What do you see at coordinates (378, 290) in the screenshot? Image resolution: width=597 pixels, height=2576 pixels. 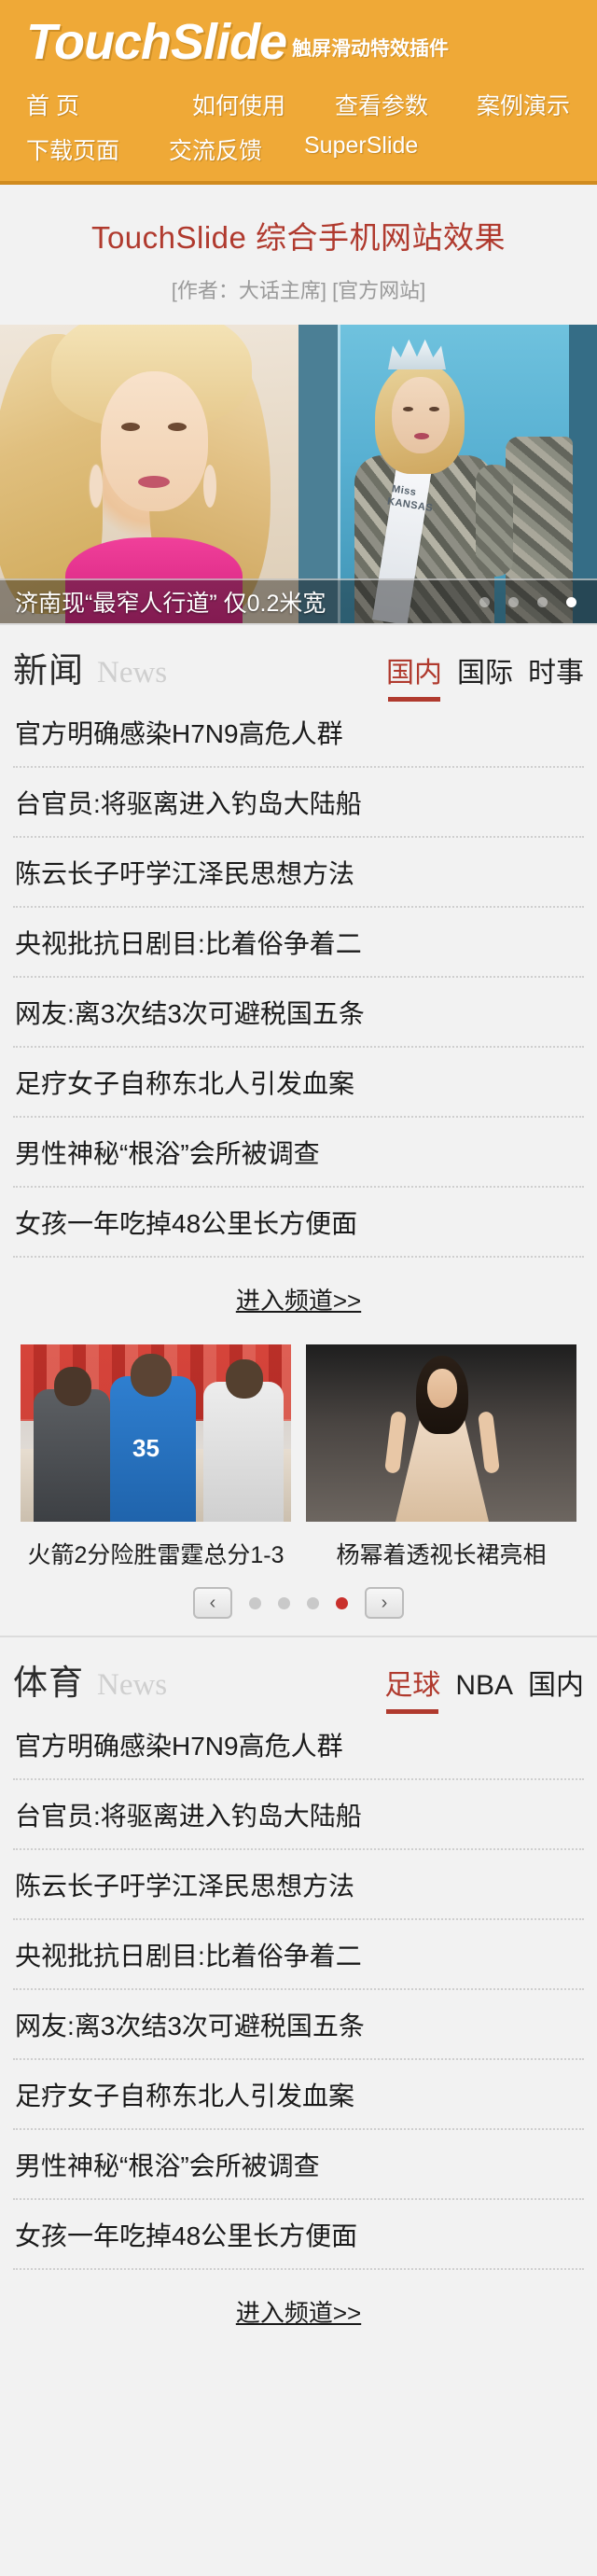 I see `official-site-link: [官方网站]` at bounding box center [378, 290].